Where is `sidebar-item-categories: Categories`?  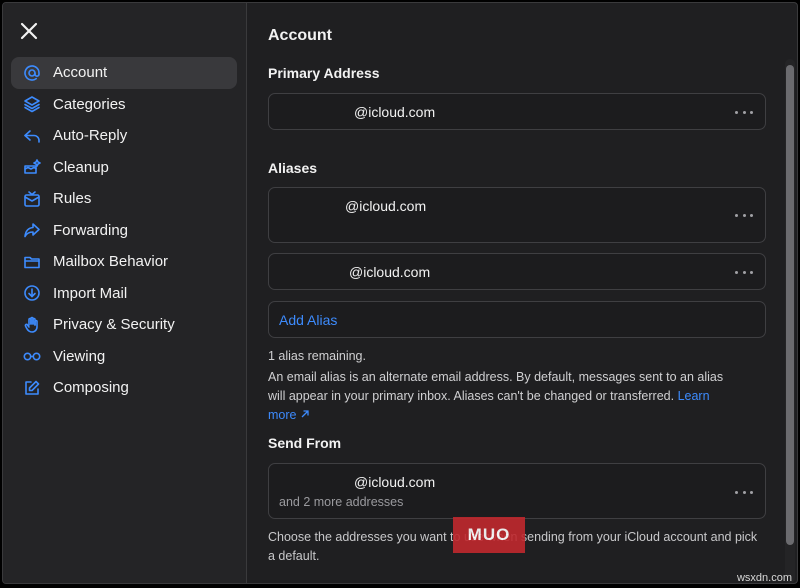 sidebar-item-categories: Categories is located at coordinates (124, 105).